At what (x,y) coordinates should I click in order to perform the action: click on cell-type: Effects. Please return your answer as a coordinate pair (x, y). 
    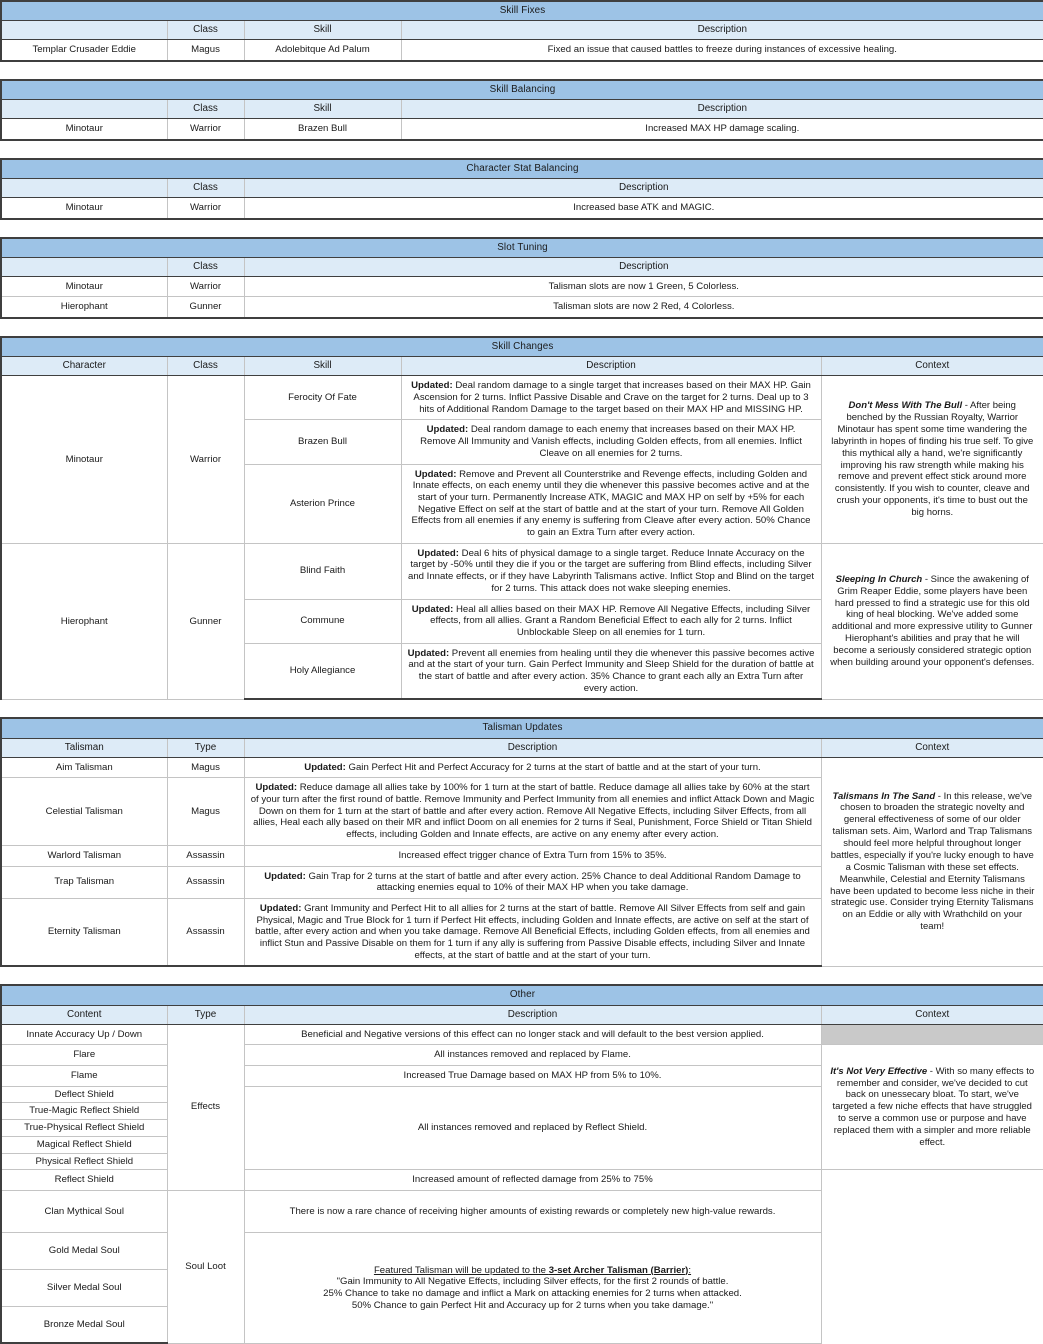
    Looking at the image, I should click on (205, 1107).